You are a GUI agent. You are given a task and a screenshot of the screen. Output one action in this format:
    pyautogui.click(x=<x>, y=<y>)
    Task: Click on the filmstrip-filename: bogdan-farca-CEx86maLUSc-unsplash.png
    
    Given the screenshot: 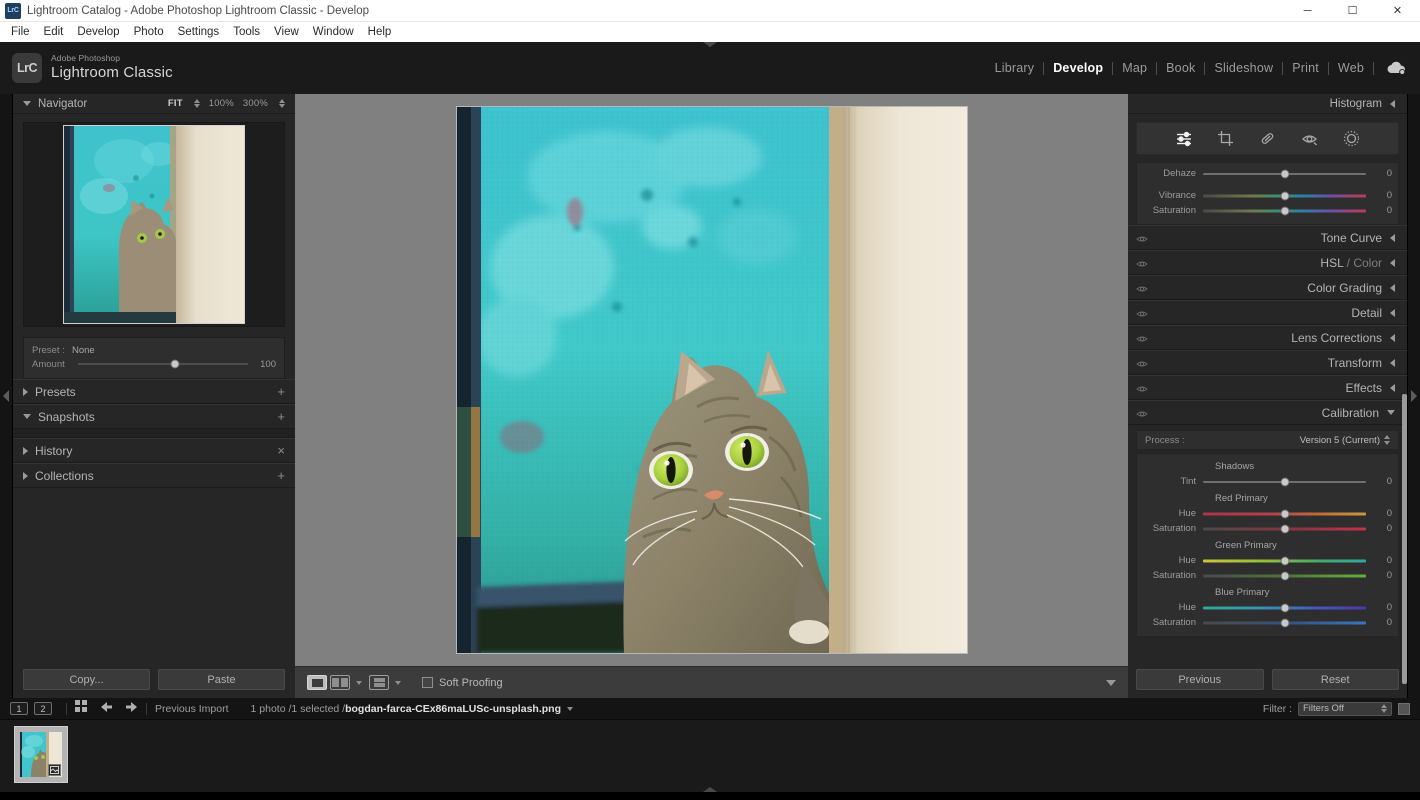 What is the action you would take?
    pyautogui.click(x=453, y=709)
    